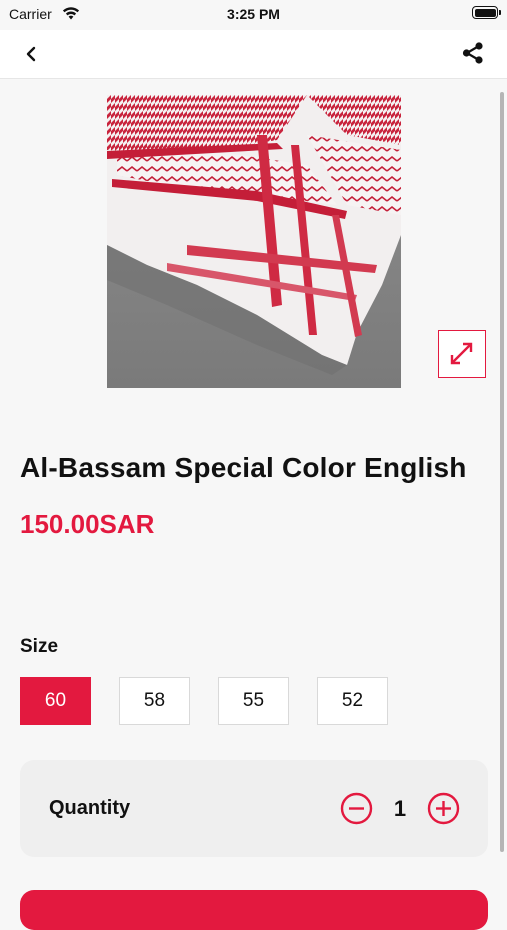 The height and width of the screenshot is (930, 507). I want to click on status-time: 3:25 PM, so click(253, 14).